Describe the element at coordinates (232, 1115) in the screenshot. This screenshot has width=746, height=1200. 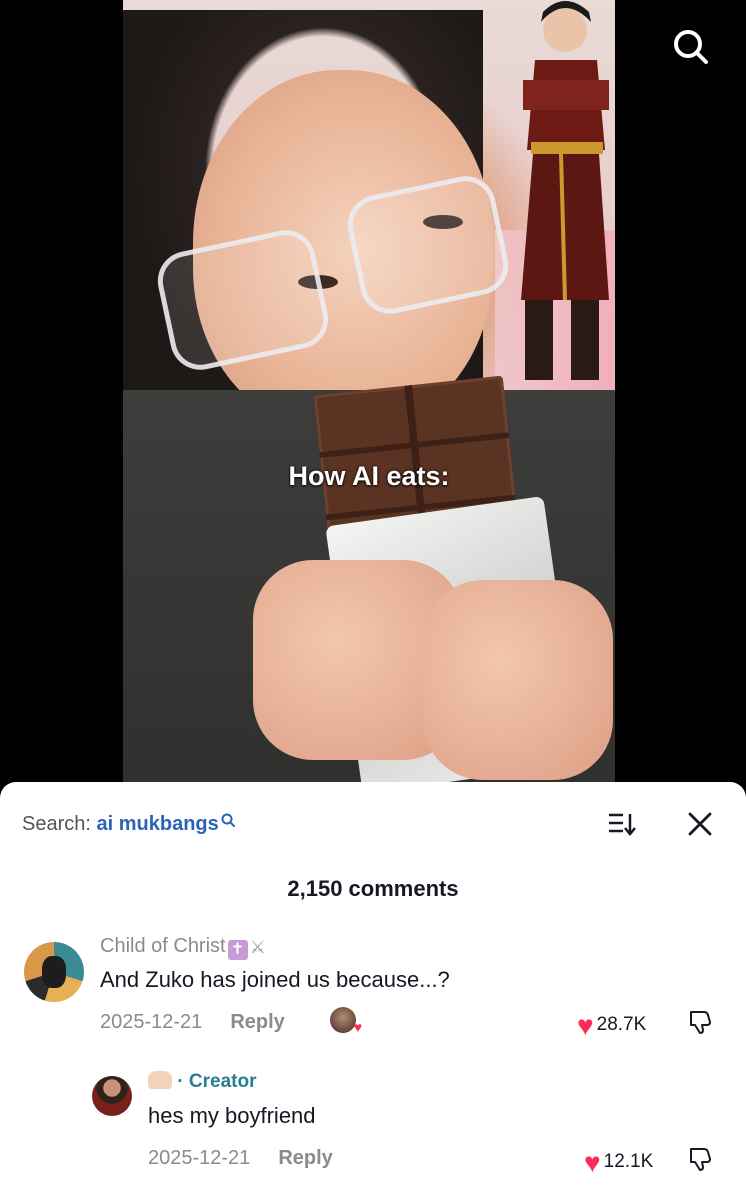
I see `comment-text: hes my boyfriend` at that location.